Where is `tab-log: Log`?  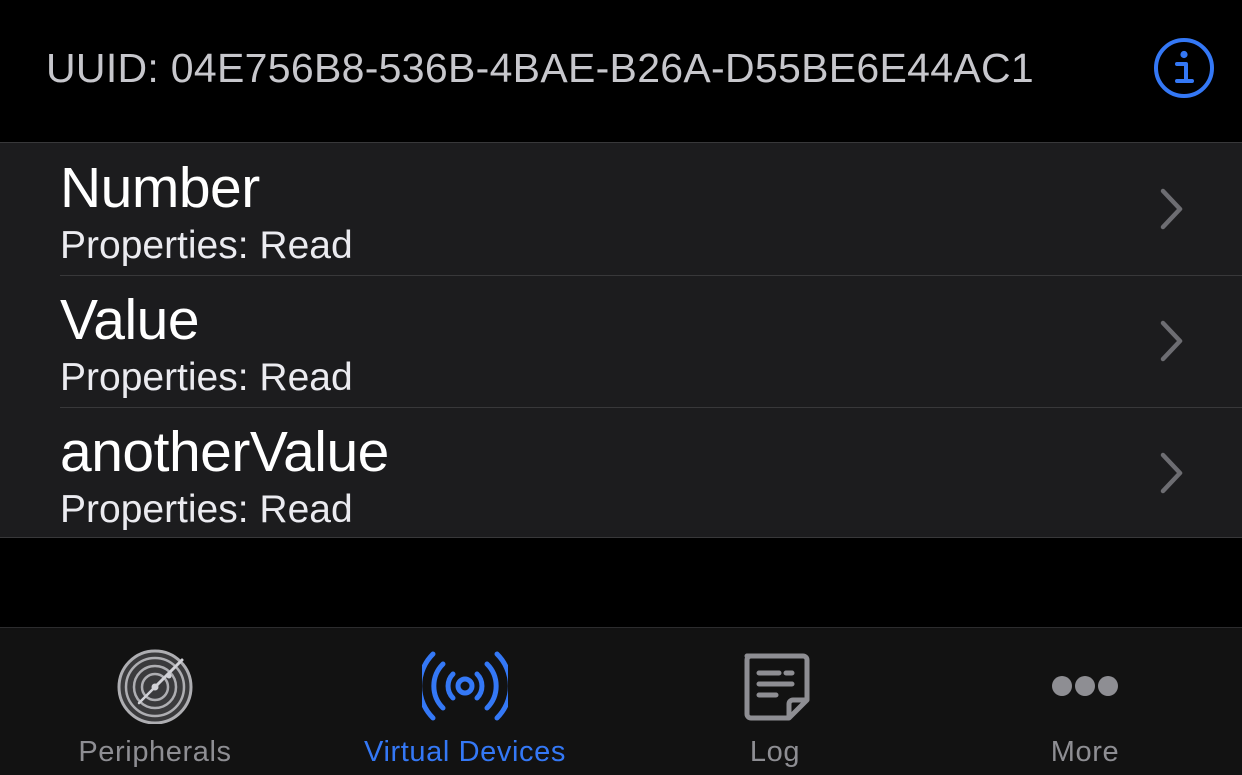 tab-log: Log is located at coordinates (775, 701).